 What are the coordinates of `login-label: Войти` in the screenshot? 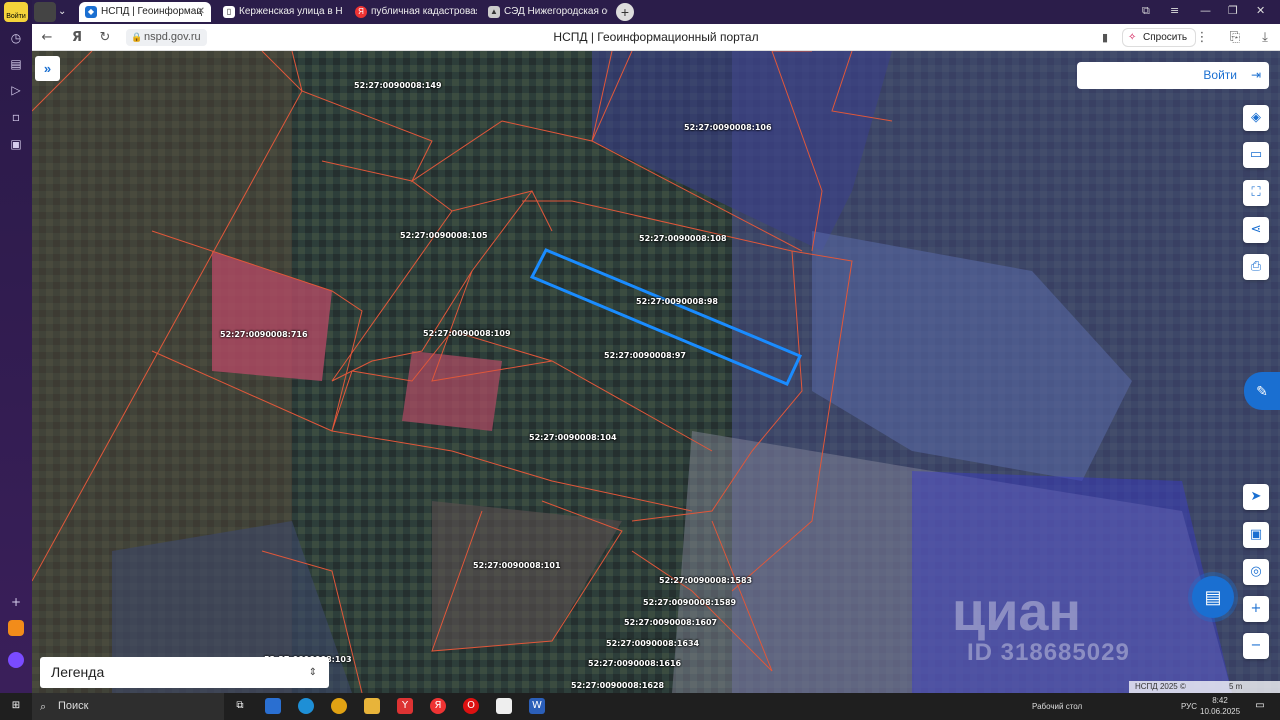 It's located at (1220, 75).